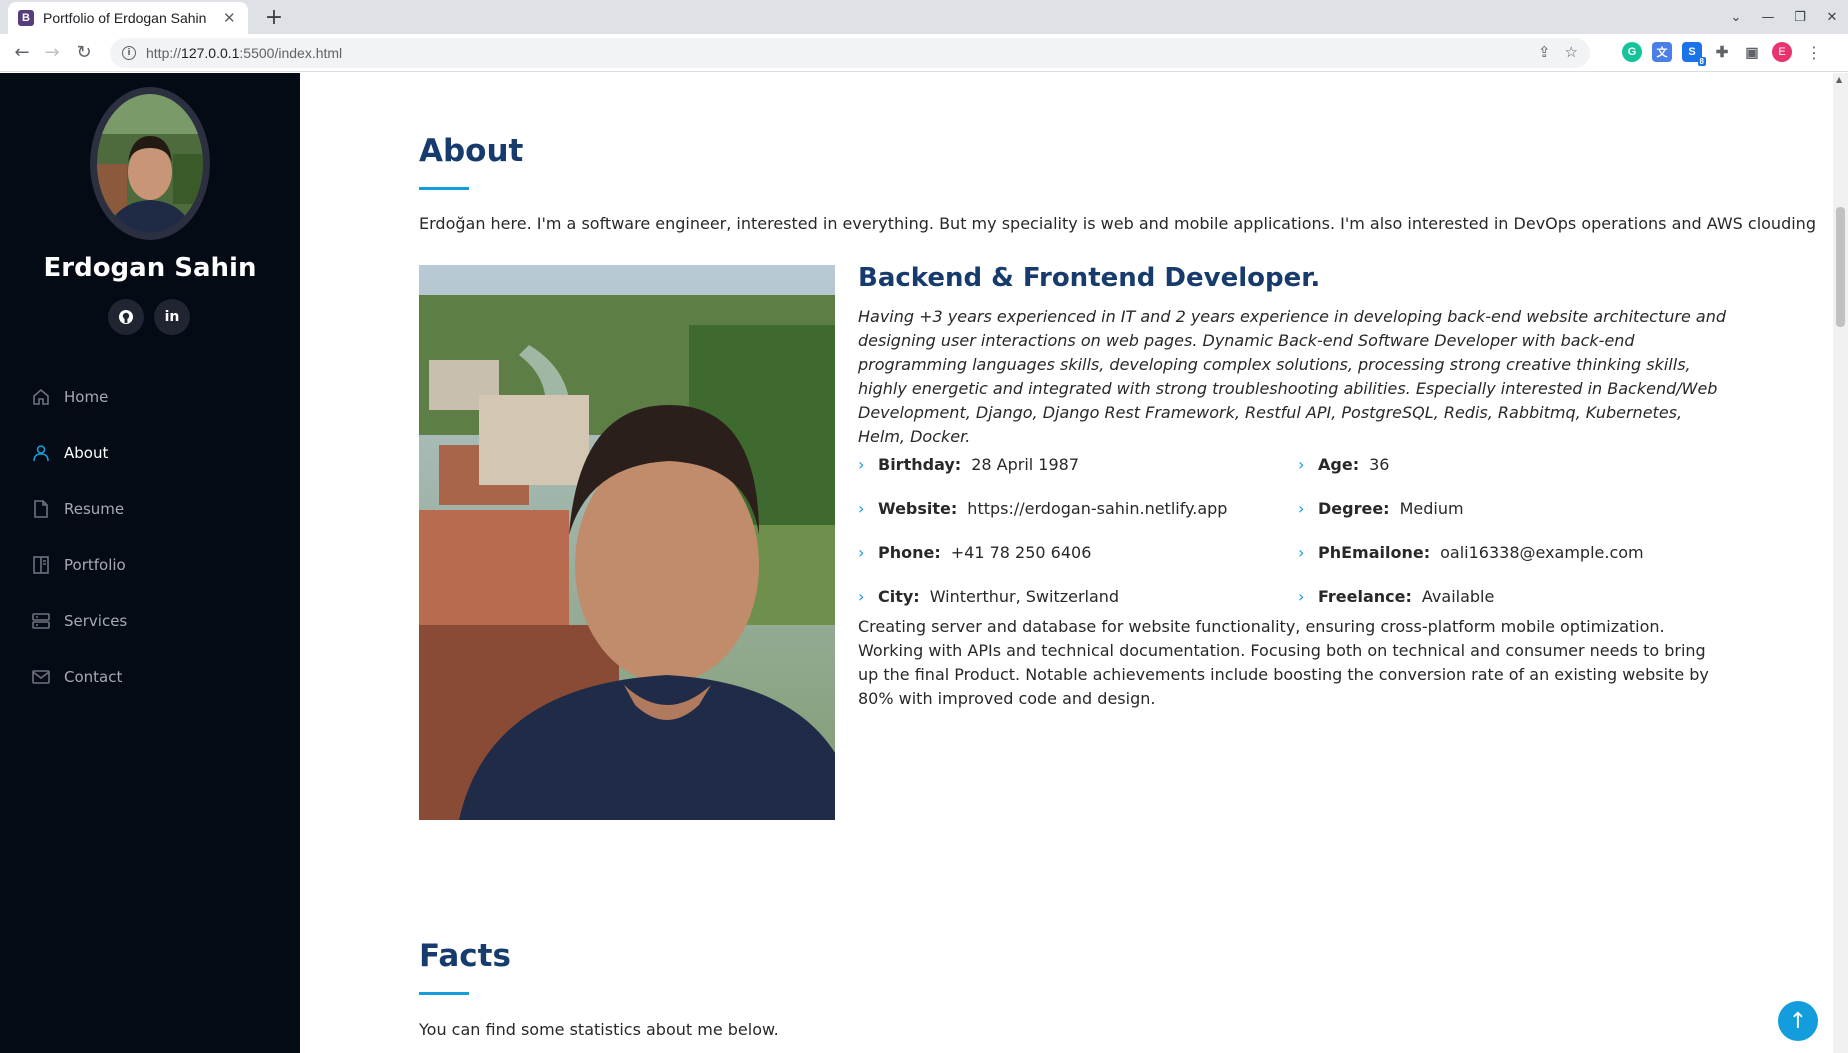 Image resolution: width=1848 pixels, height=1053 pixels. Describe the element at coordinates (1814, 52) in the screenshot. I see `browser-menu-icon: ⋮` at that location.